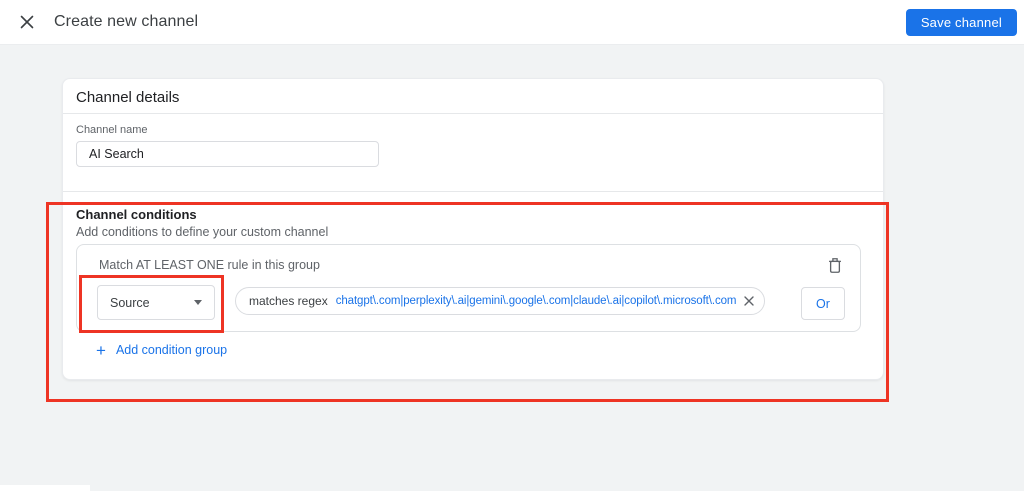 The height and width of the screenshot is (491, 1024). I want to click on channel-conditions-title: Channel conditions, so click(136, 214).